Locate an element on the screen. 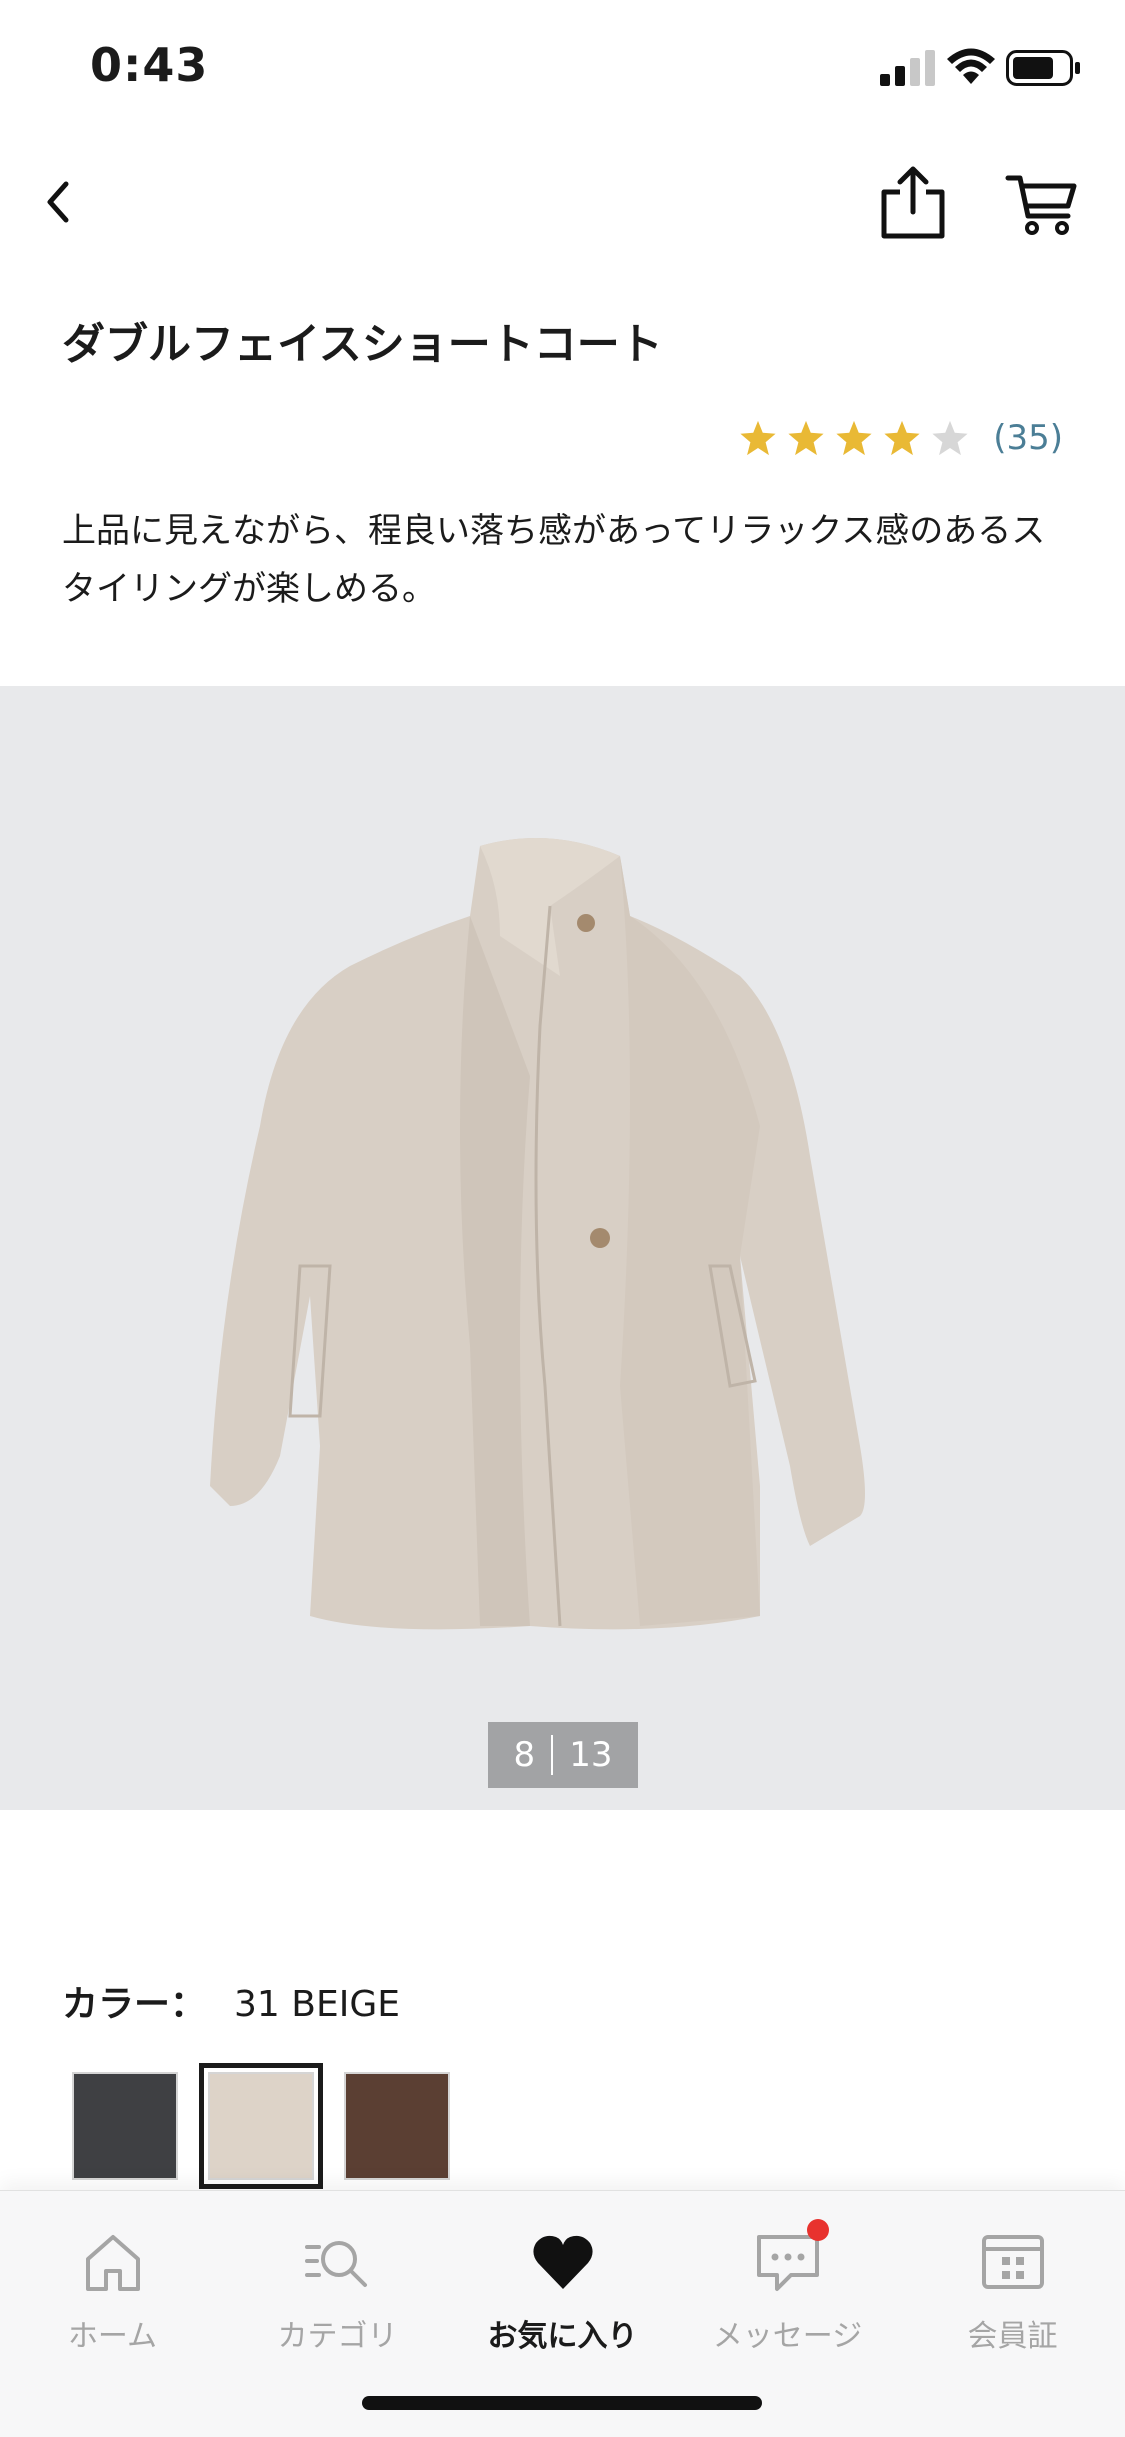  tab-label: 会員証 is located at coordinates (1012, 2336).